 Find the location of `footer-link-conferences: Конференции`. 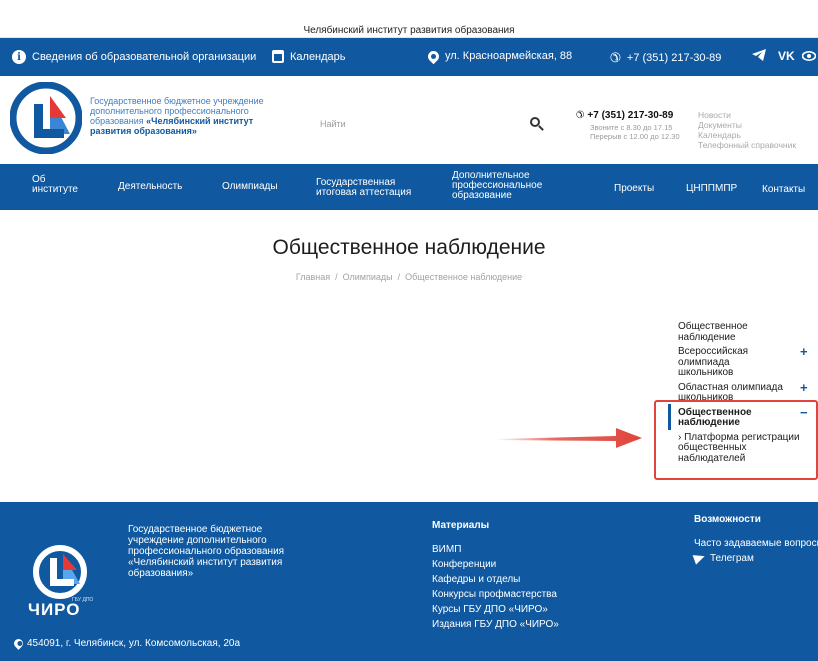

footer-link-conferences: Конференции is located at coordinates (495, 564).